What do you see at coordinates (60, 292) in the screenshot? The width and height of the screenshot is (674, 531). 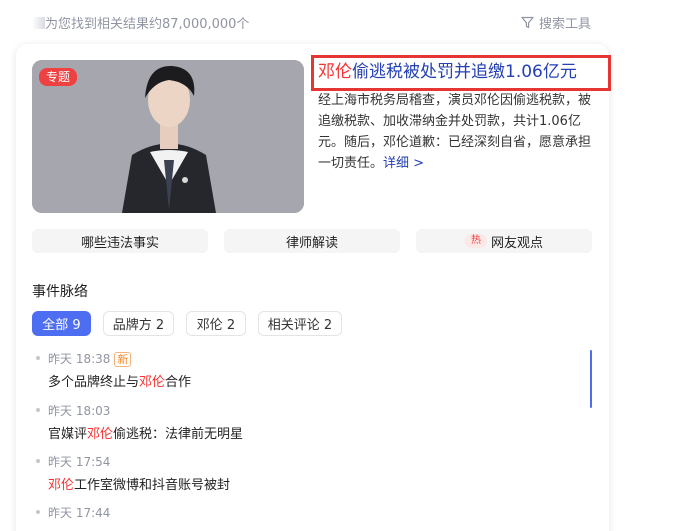 I see `section-title: 事件脉络` at bounding box center [60, 292].